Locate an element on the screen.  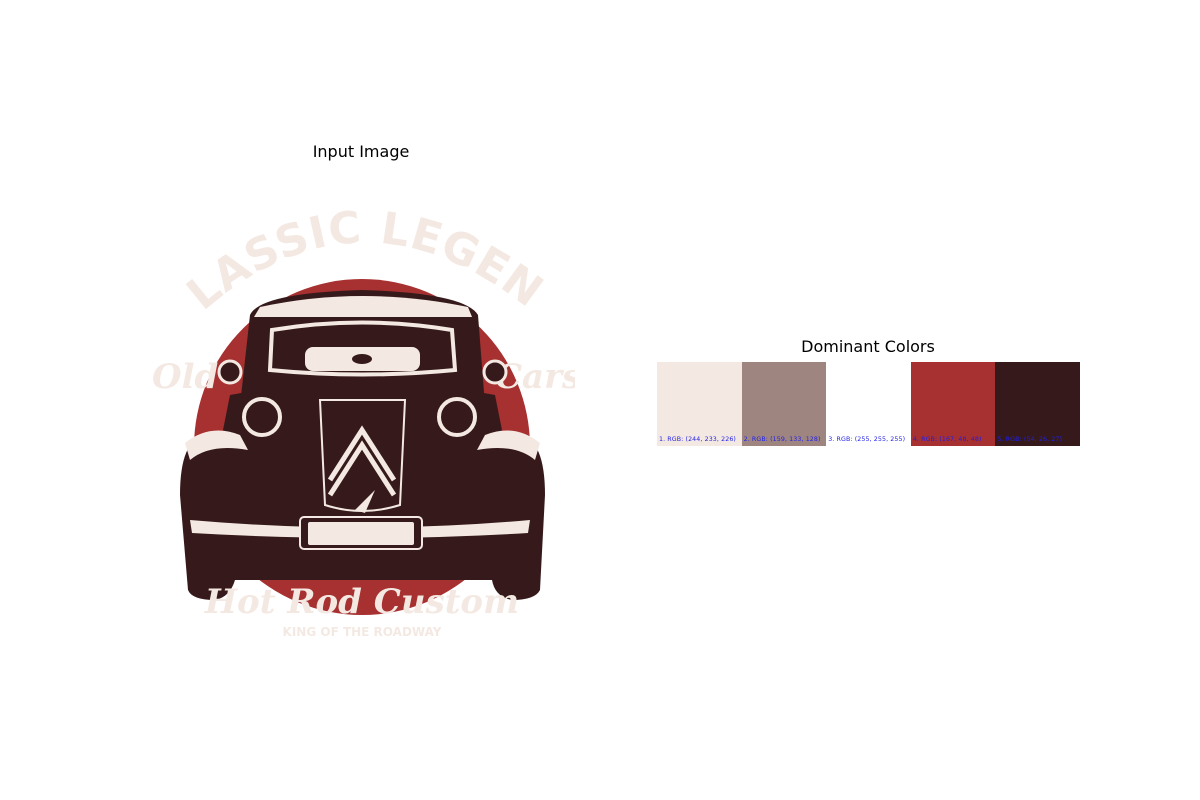
color-swatch: 2. RGB: (159, 133, 128) is located at coordinates (784, 404).